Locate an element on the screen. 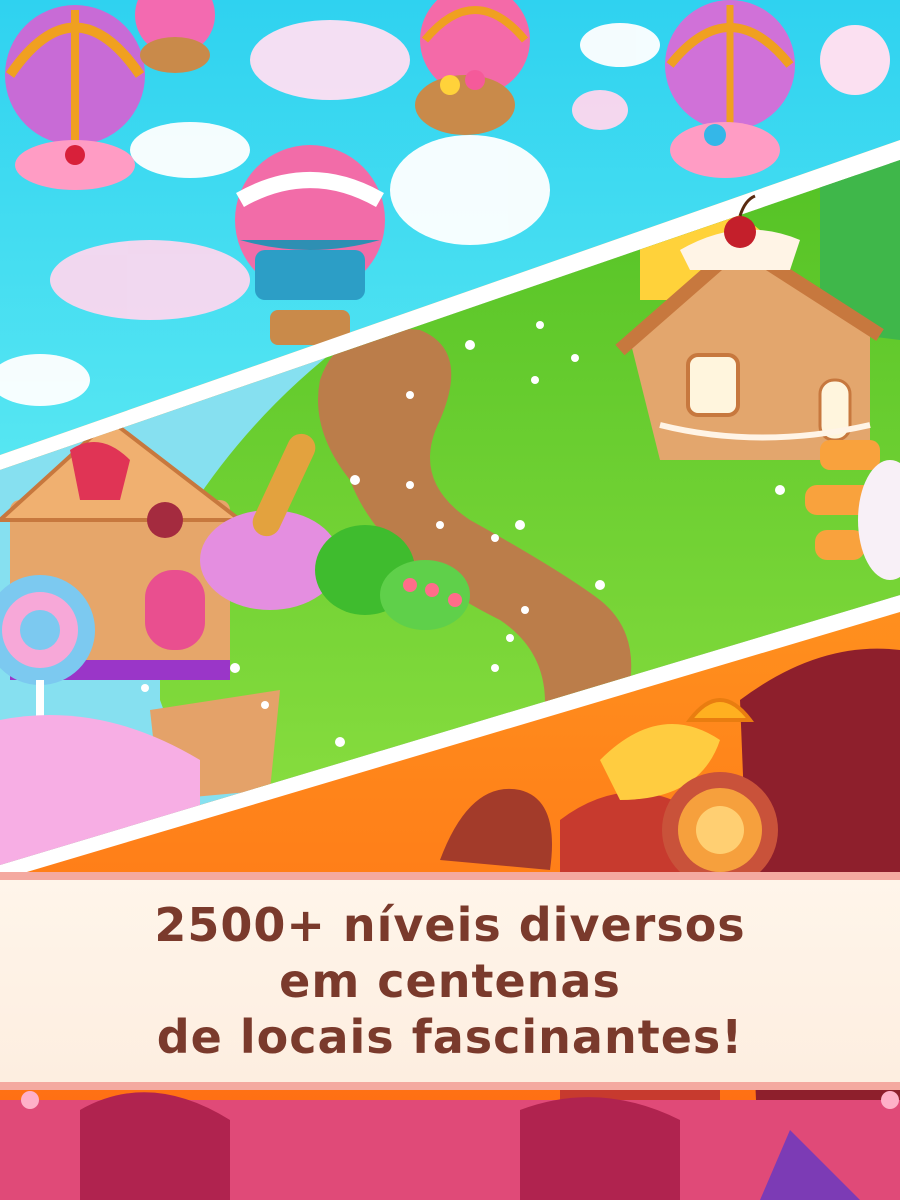 The image size is (900, 1200). banner-line-2: em centenas is located at coordinates (450, 981).